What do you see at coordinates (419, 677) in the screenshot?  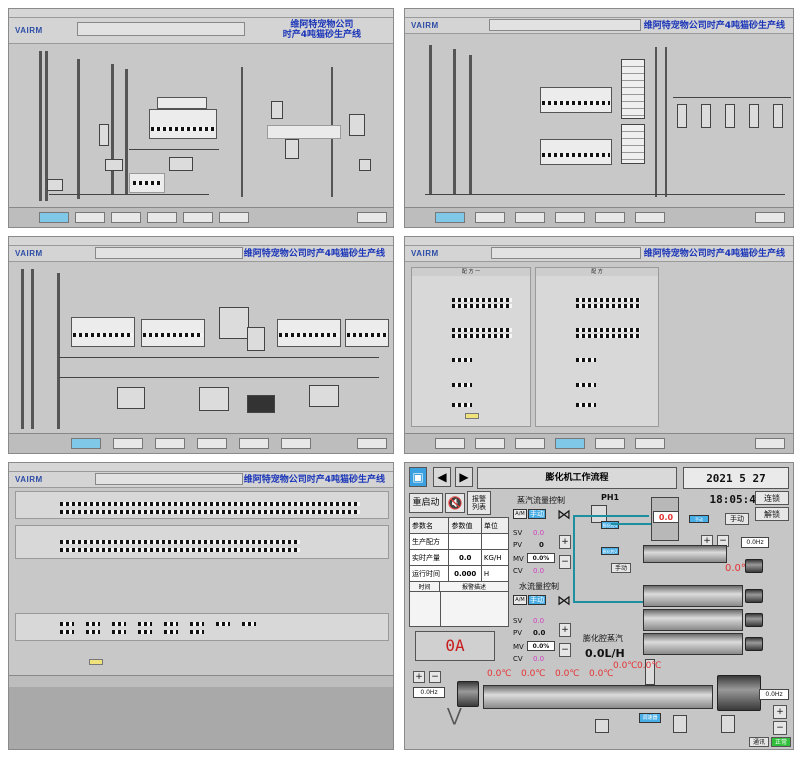 I see `left-plus-button: +` at bounding box center [419, 677].